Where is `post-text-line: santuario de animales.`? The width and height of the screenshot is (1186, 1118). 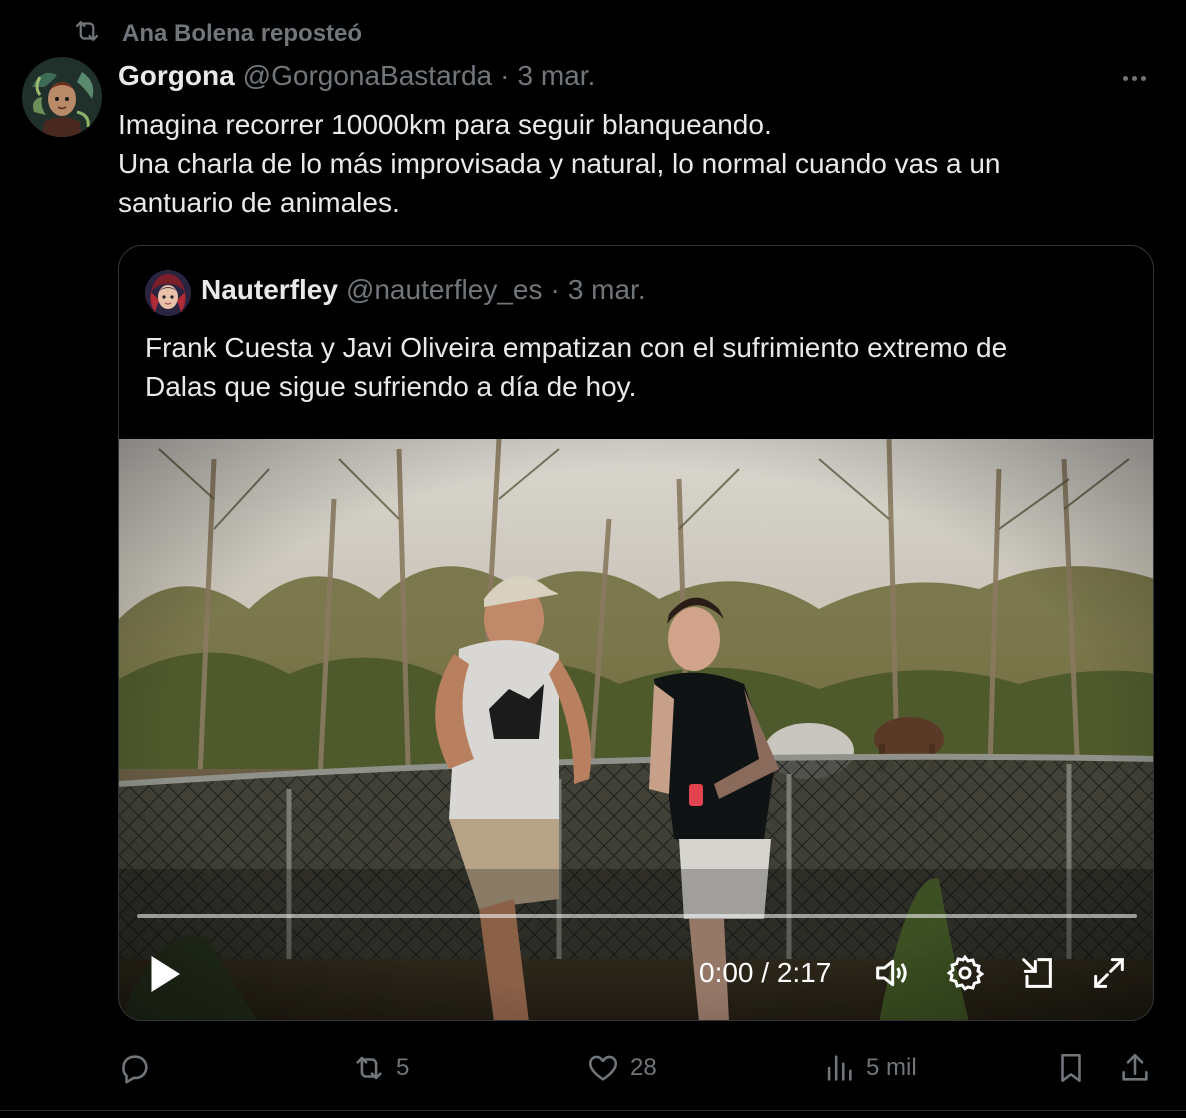
post-text-line: santuario de animales. is located at coordinates (259, 202).